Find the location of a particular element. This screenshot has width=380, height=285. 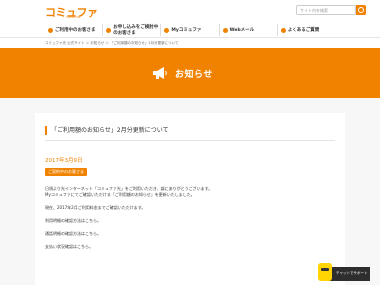

article-title: 「ご利用額のお知らせ」2月分更新について is located at coordinates (107, 130).